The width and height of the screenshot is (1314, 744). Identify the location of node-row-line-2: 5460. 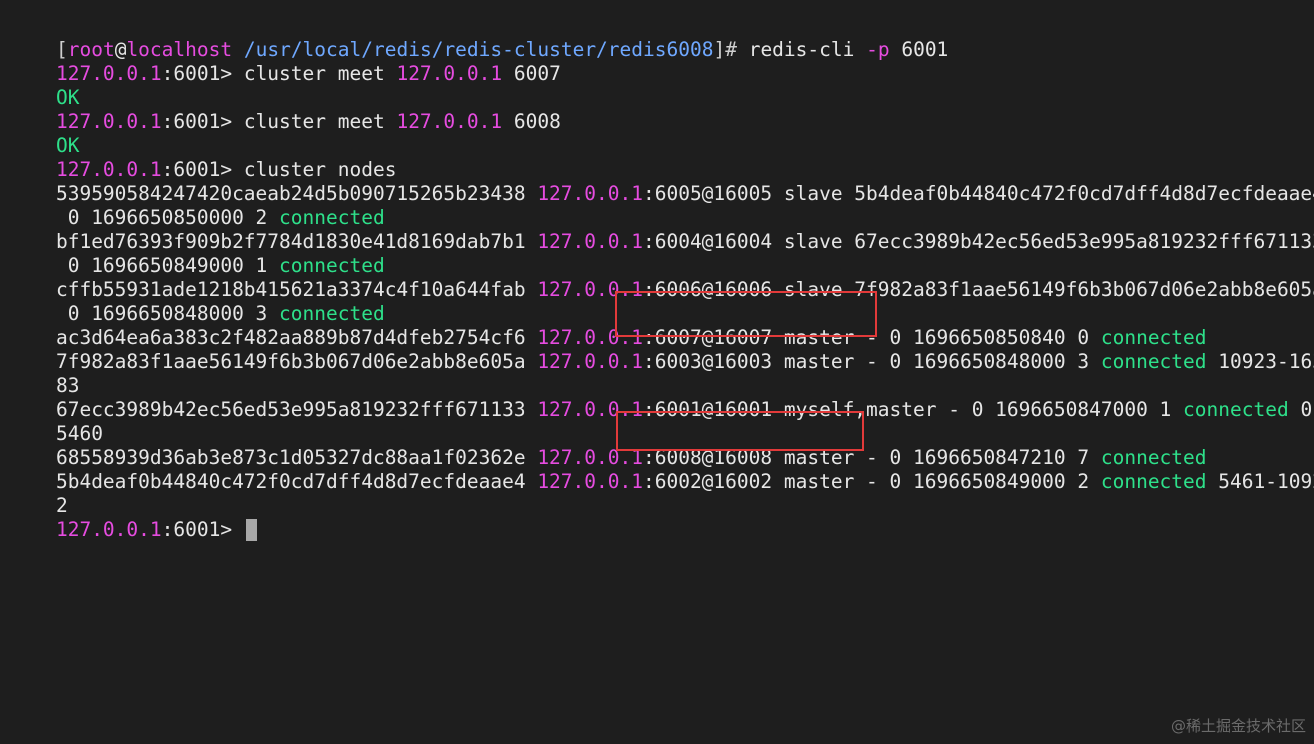
(659, 421).